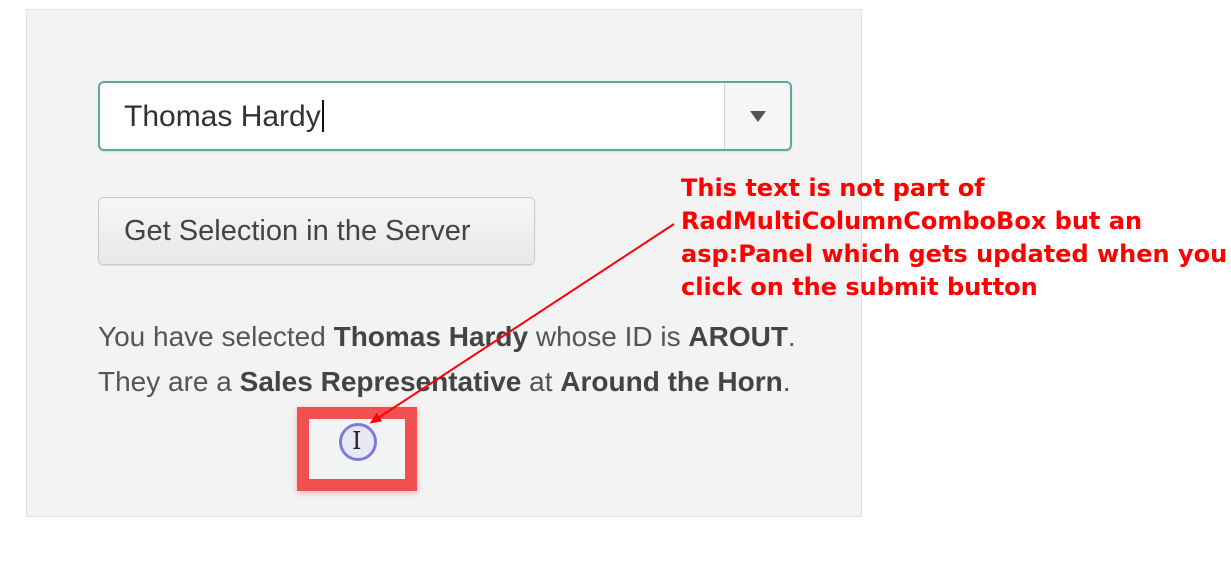  What do you see at coordinates (431, 336) in the screenshot?
I see `result-name: Thomas Hardy` at bounding box center [431, 336].